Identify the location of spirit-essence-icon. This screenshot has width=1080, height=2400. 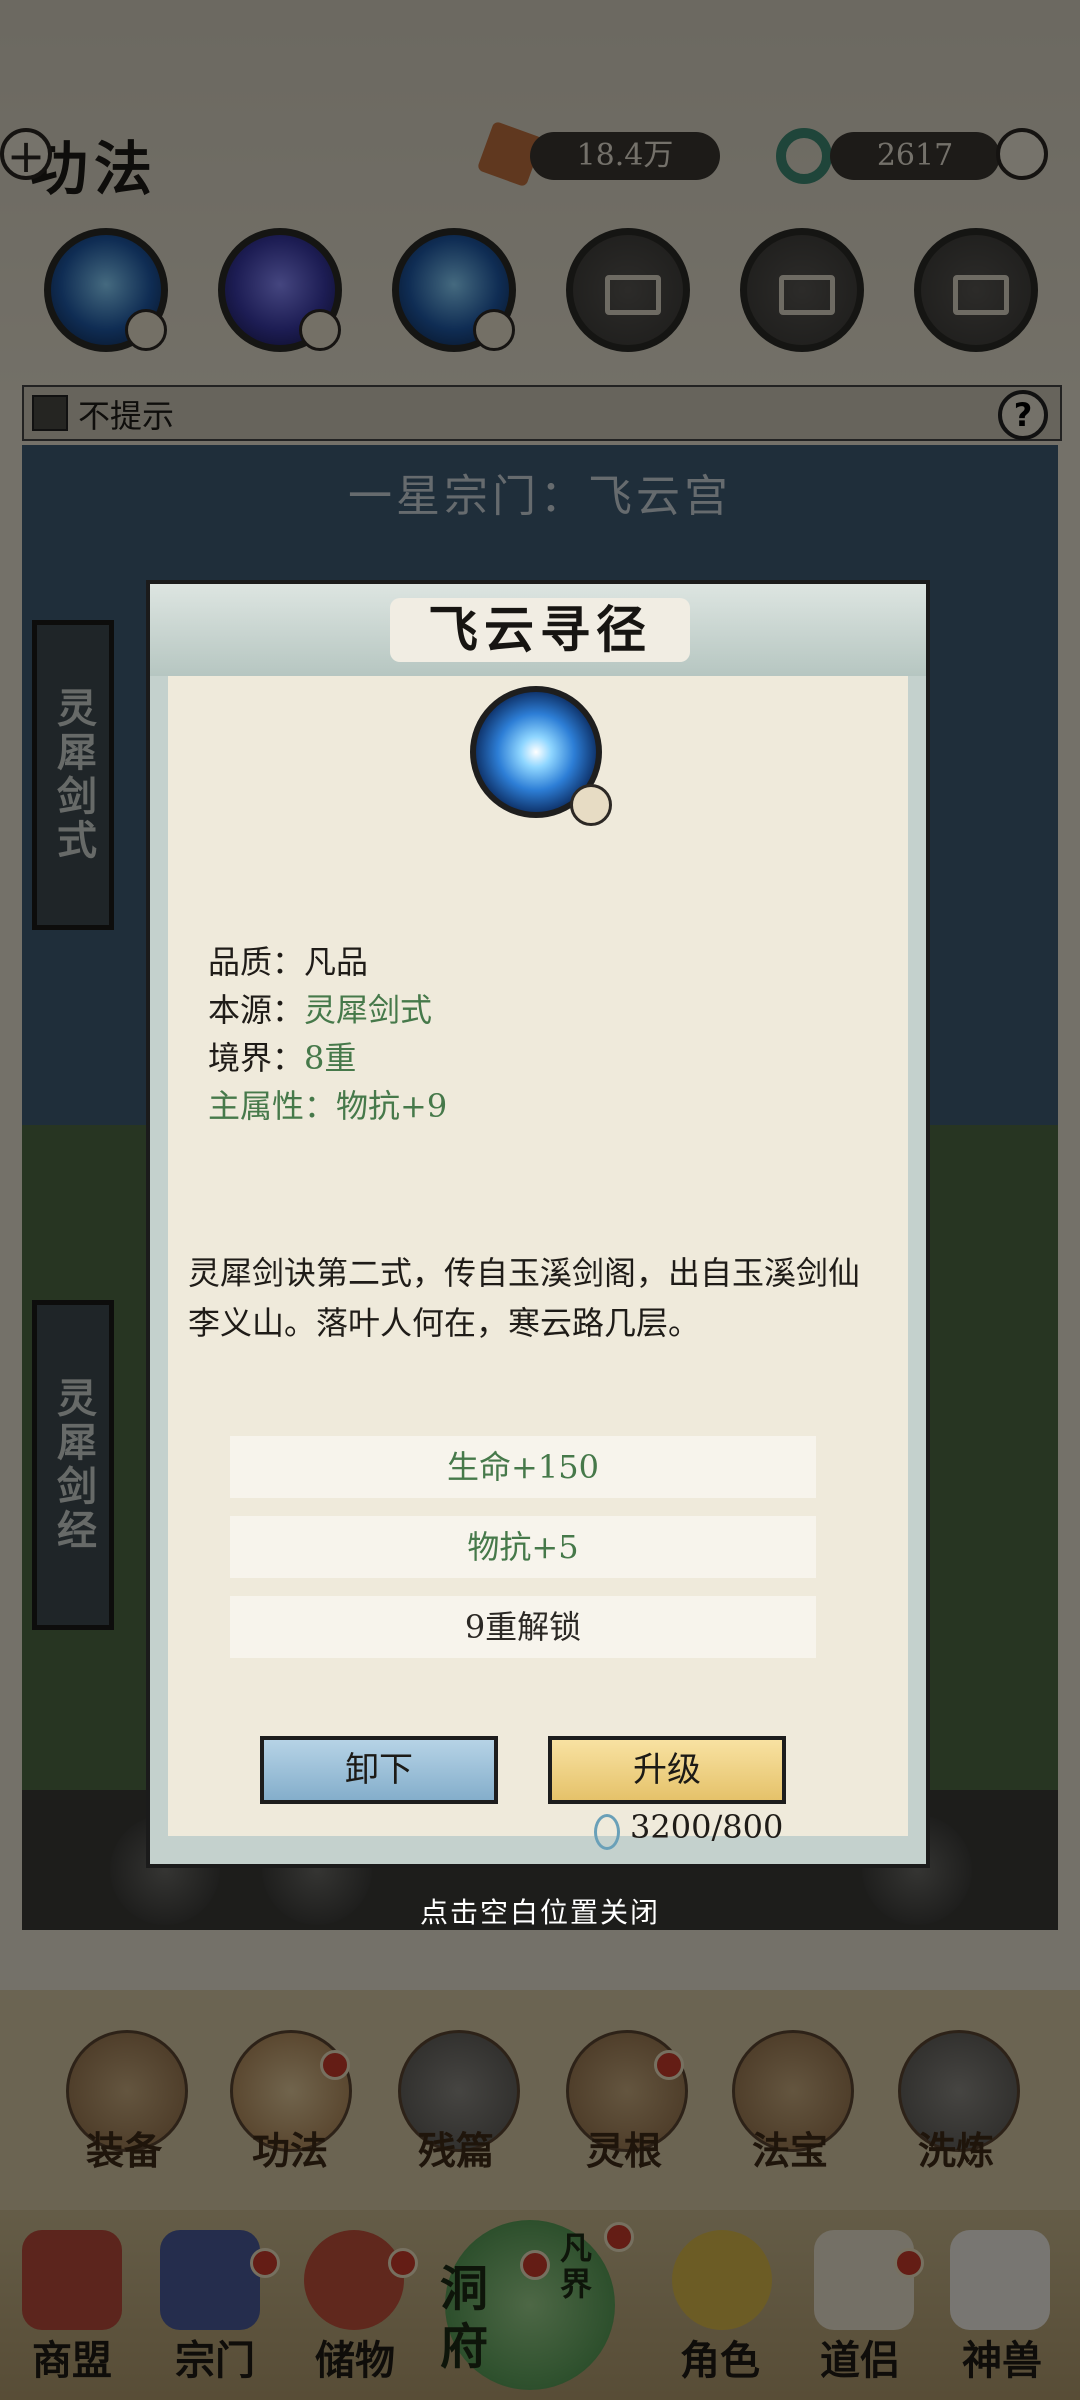
(607, 1832).